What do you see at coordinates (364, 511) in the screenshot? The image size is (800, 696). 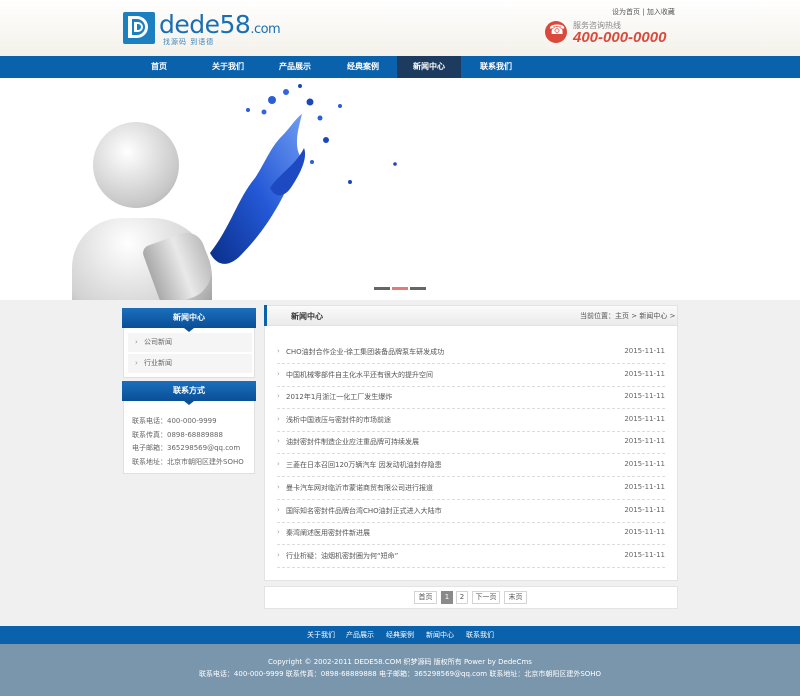 I see `news-title: 国际知名密封件品牌台湾CHO油封正式进入大陆市` at bounding box center [364, 511].